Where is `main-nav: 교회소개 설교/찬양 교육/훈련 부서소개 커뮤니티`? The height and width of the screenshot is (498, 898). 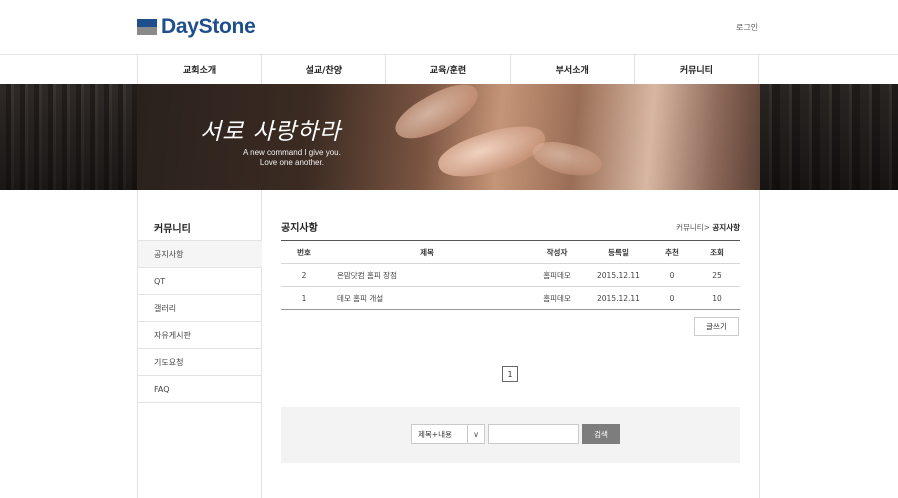 main-nav: 교회소개 설교/찬양 교육/훈련 부서소개 커뮤니티 is located at coordinates (448, 69).